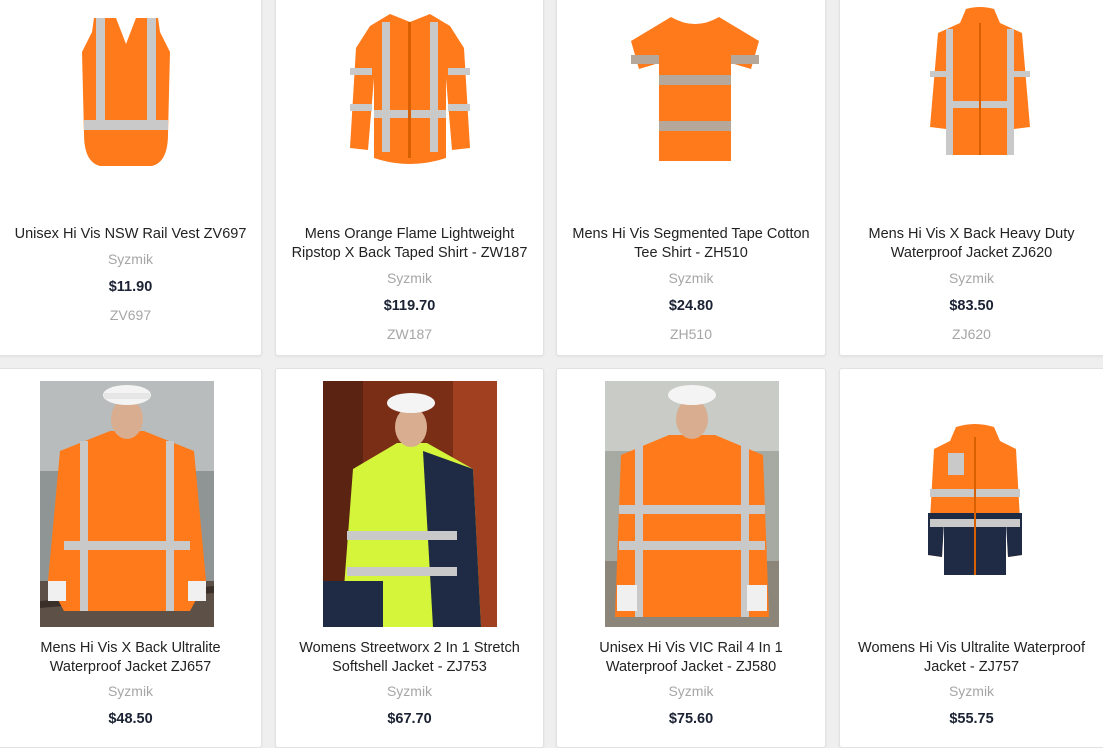 This screenshot has height=748, width=1103. What do you see at coordinates (691, 306) in the screenshot?
I see `product-price: $24.80` at bounding box center [691, 306].